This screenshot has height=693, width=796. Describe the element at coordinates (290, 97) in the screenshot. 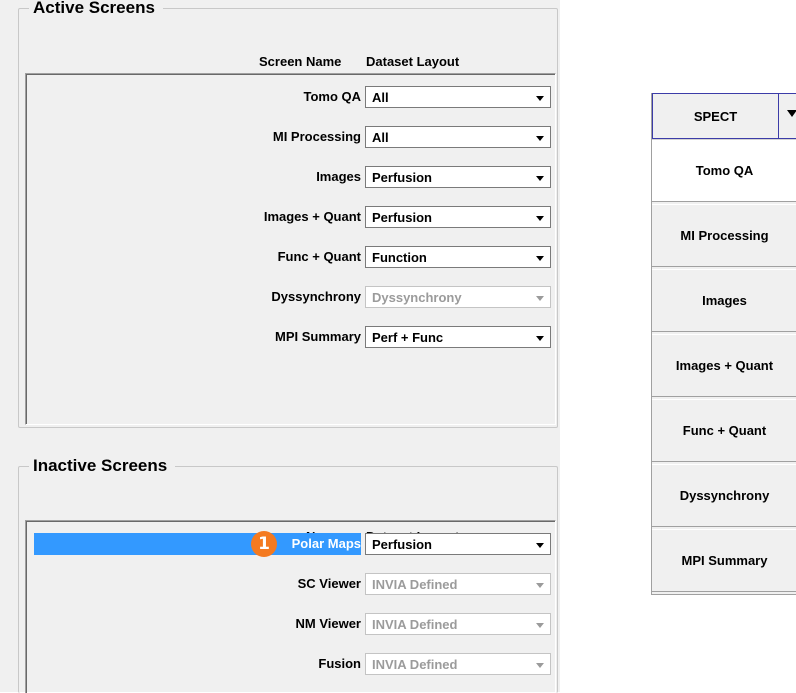

I see `active-screen-row: Tomo QA All` at that location.